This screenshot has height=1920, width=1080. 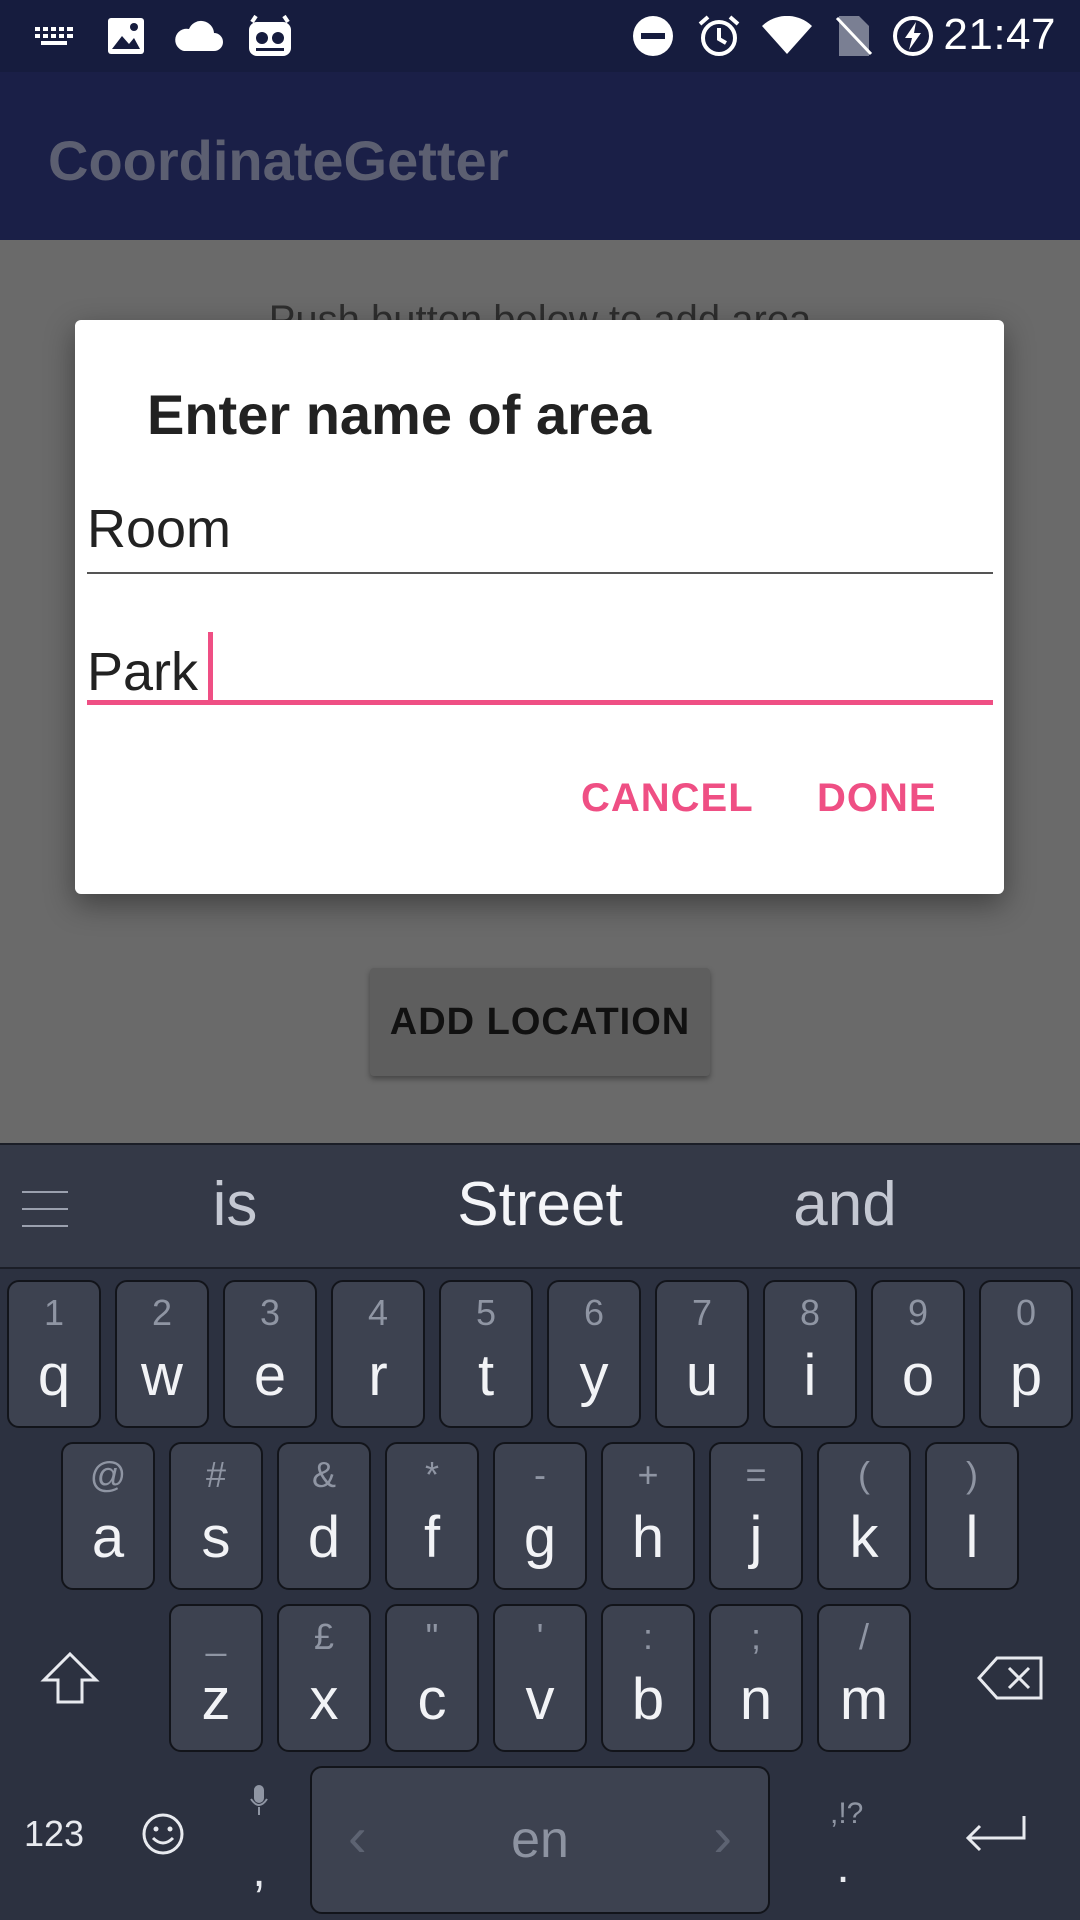 What do you see at coordinates (653, 36) in the screenshot?
I see `do-not-disturb-icon` at bounding box center [653, 36].